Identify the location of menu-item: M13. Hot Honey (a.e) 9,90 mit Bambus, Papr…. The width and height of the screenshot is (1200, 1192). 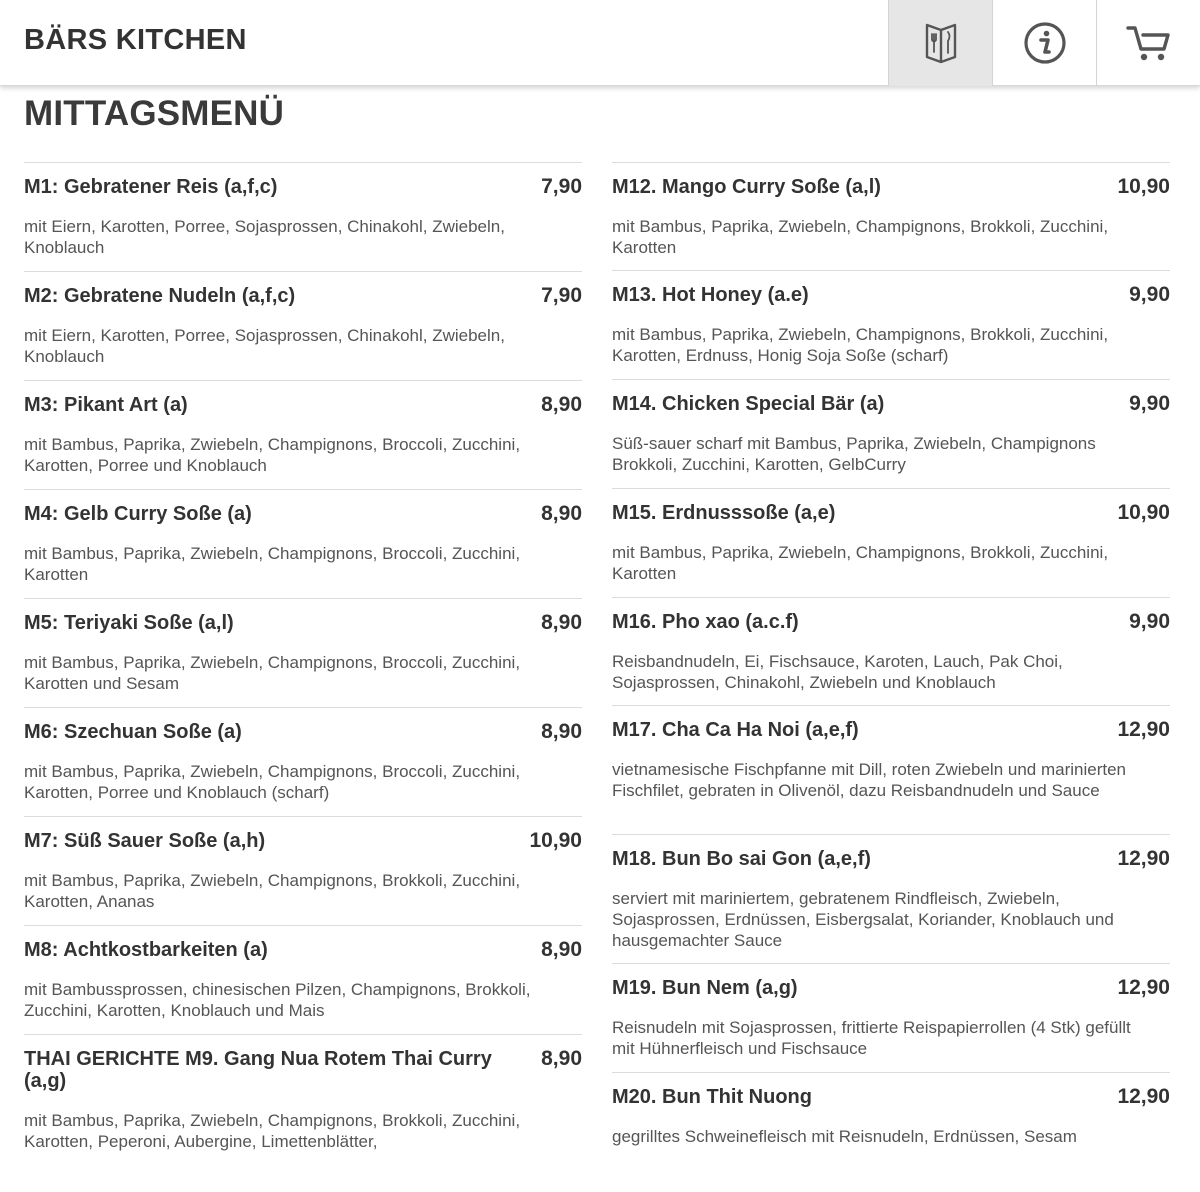
(891, 324).